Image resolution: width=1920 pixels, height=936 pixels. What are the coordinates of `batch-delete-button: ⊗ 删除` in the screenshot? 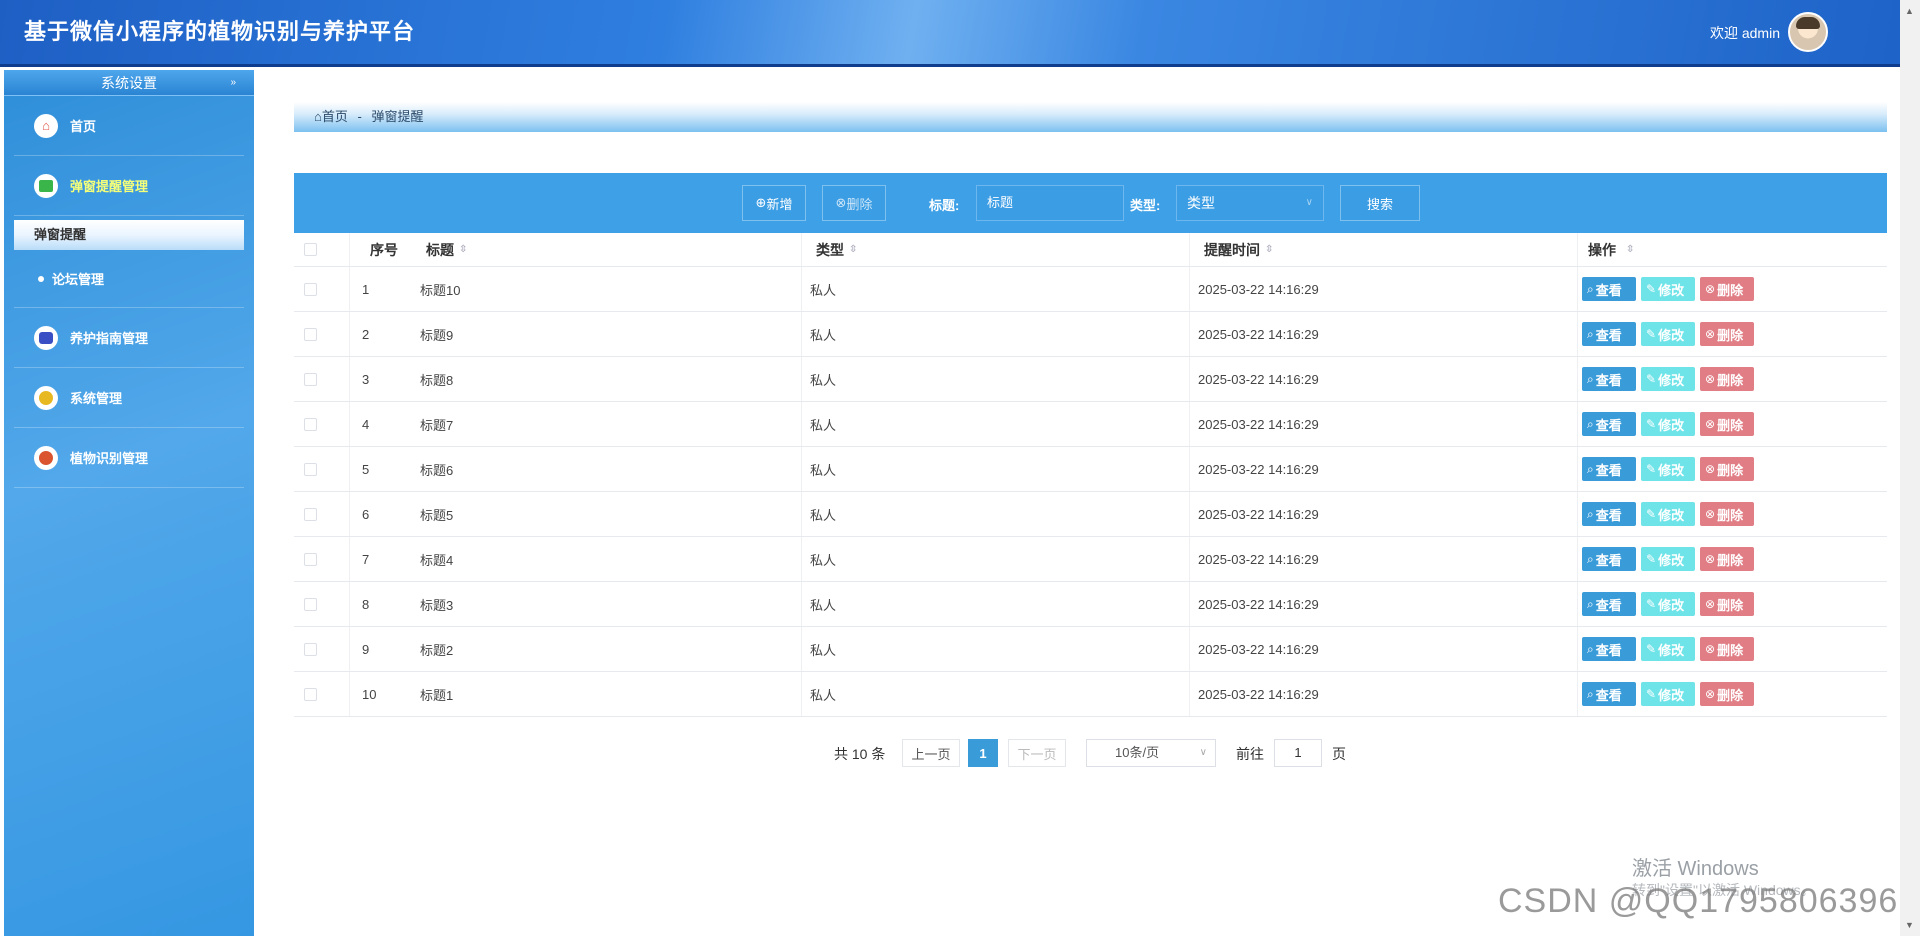 It's located at (854, 203).